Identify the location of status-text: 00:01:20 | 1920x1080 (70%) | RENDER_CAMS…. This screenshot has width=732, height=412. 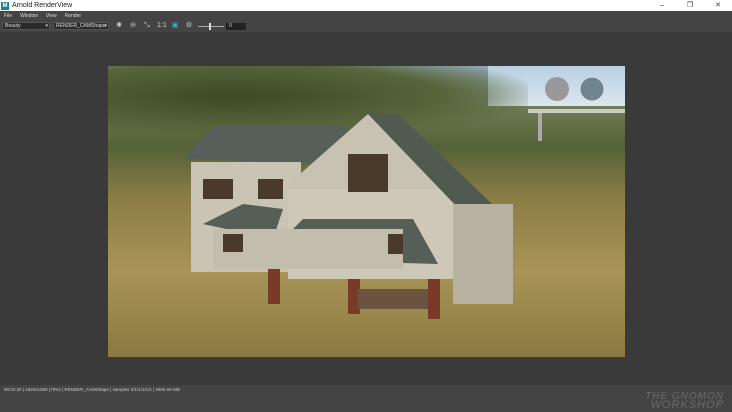
(92, 389).